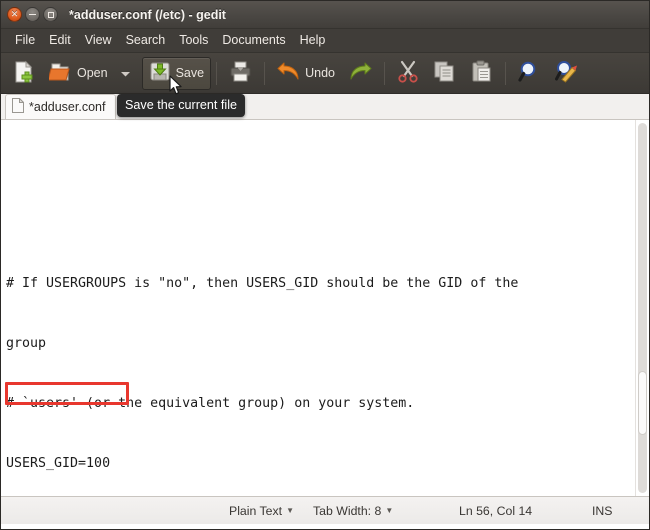 This screenshot has width=650, height=530. I want to click on menu-item-help: Help, so click(313, 40).